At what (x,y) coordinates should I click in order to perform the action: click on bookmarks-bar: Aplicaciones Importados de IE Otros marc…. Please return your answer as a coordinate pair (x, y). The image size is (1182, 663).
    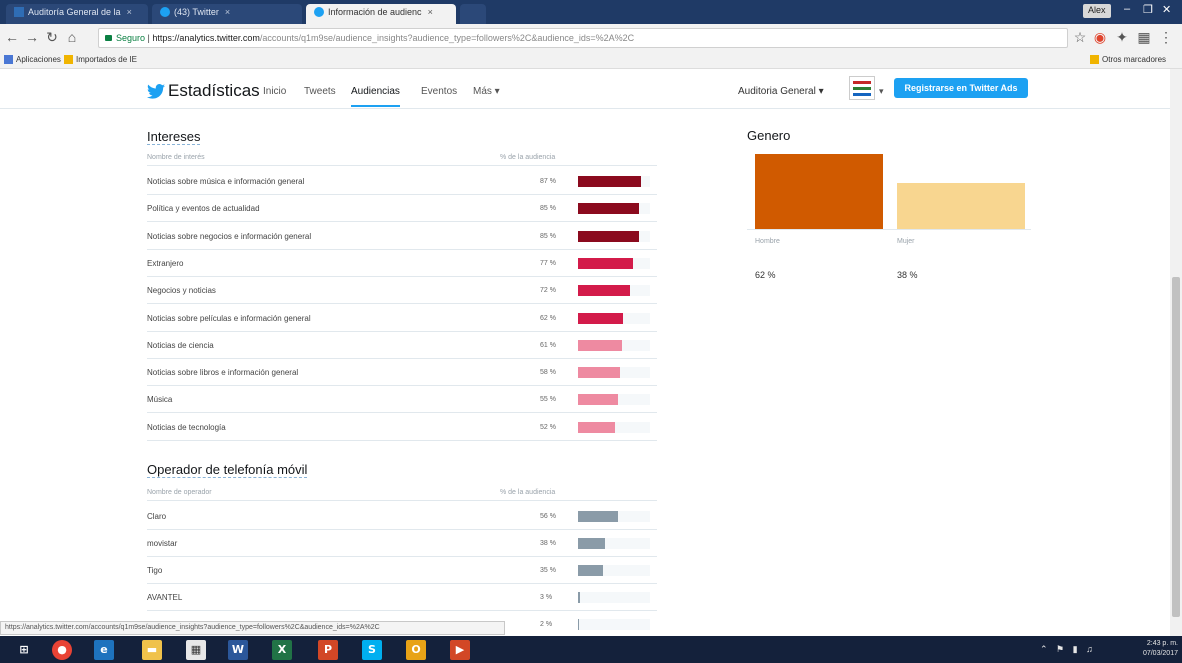
    Looking at the image, I should click on (591, 60).